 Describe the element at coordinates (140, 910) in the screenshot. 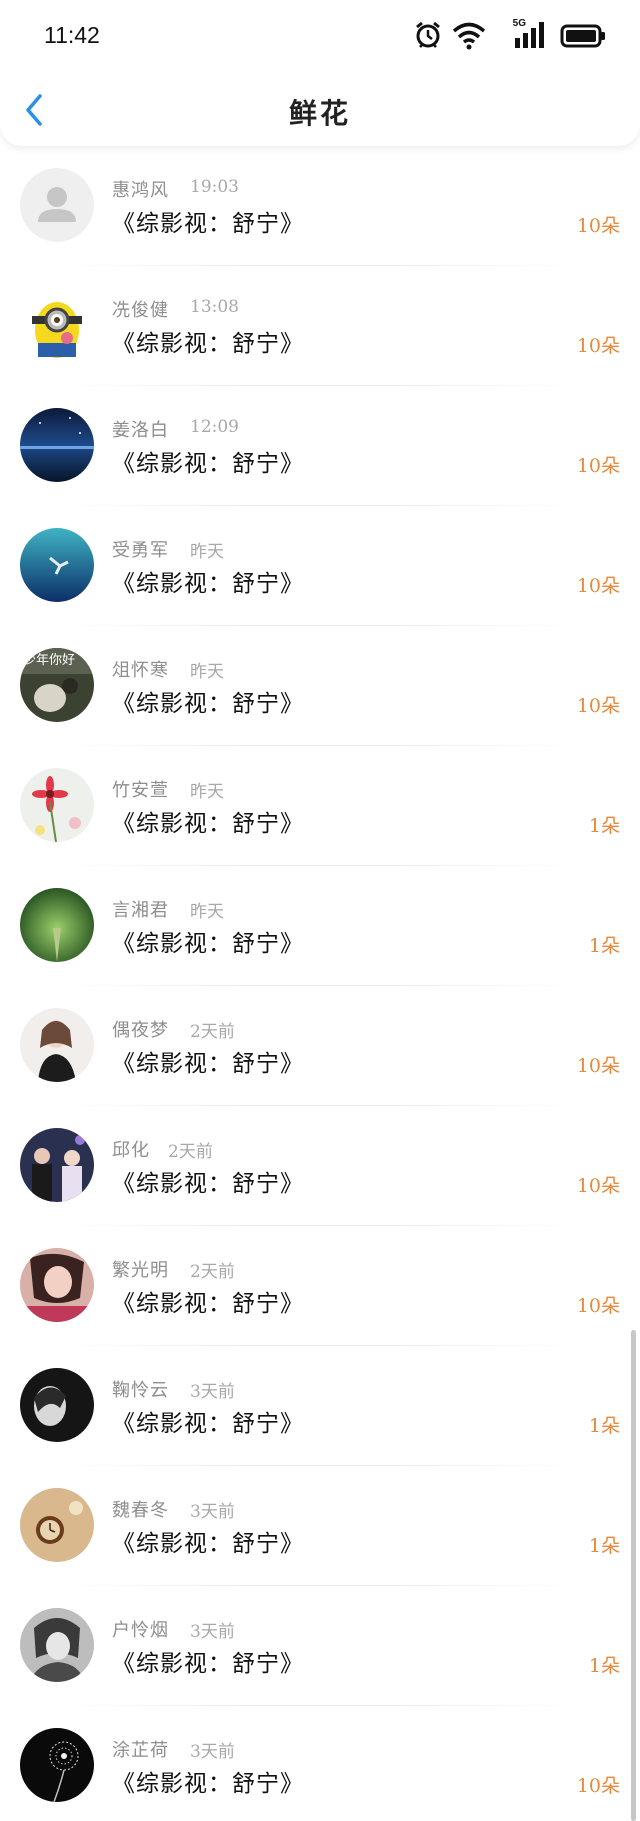

I see `user-name: 言湘君` at that location.